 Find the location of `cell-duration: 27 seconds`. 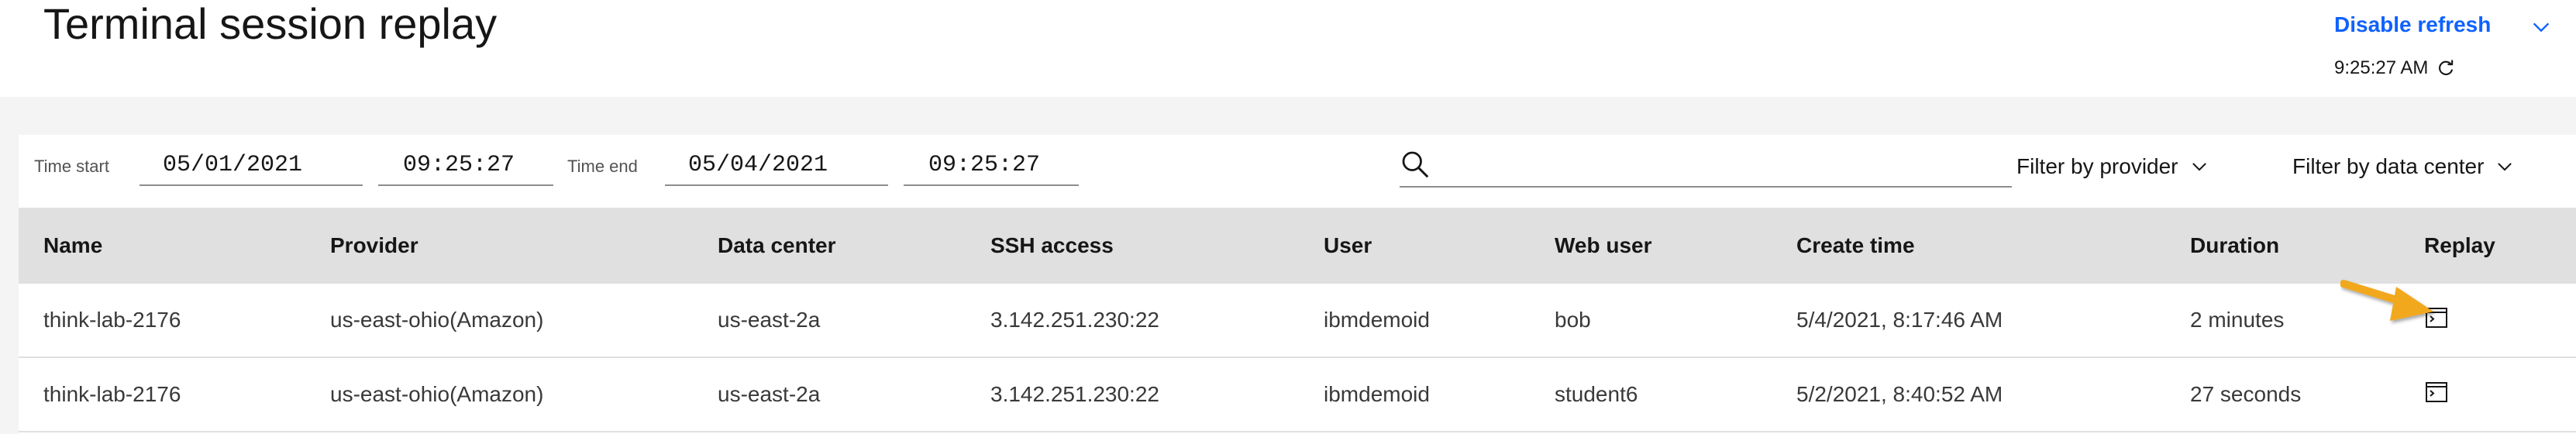

cell-duration: 27 seconds is located at coordinates (2246, 394).